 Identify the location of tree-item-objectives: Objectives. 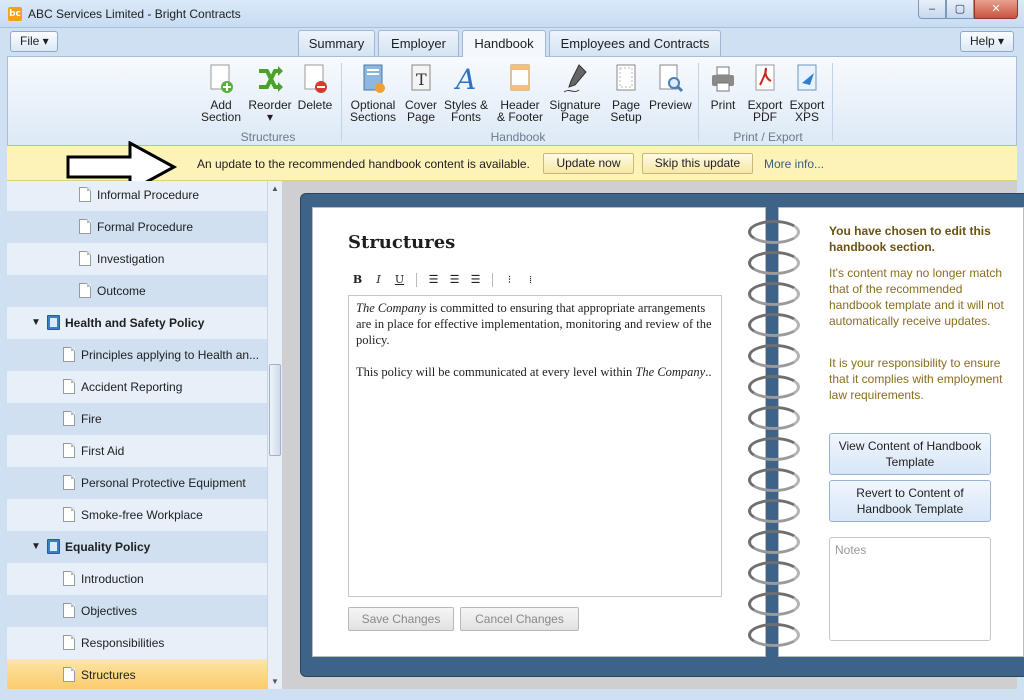
(137, 611).